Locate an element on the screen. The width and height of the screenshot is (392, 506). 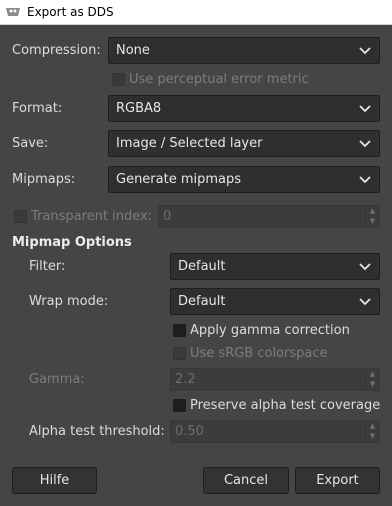
gamma-value: 2.2 is located at coordinates (185, 379).